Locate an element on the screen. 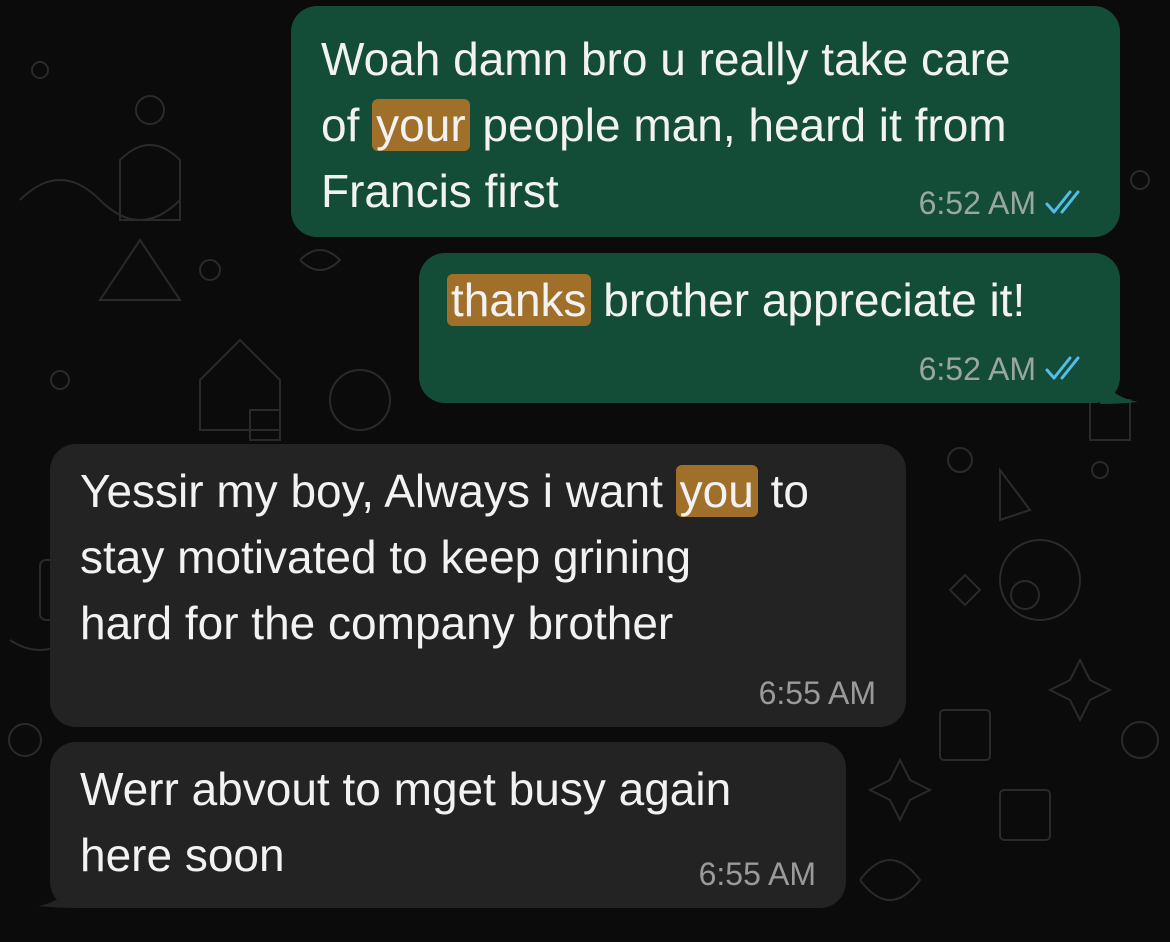 The height and width of the screenshot is (942, 1170). message-bubble-outgoing: thanks brother appreciate it! 6:52 AM is located at coordinates (769, 328).